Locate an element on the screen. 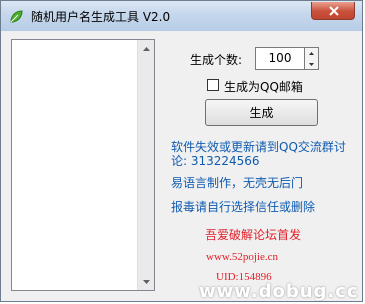  spin-up-button is located at coordinates (311, 53).